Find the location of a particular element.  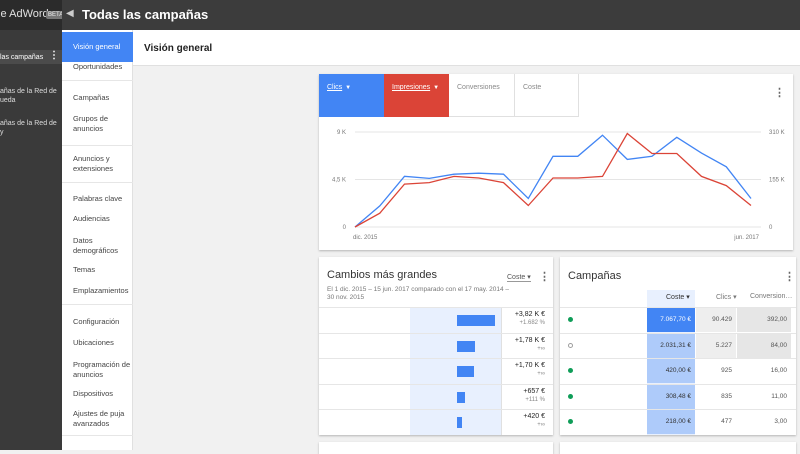

line-chart: 9 K 310 K 4,5 K 155 K 0 0 dic. 2015 jun. 2017 is located at coordinates (558, 185).